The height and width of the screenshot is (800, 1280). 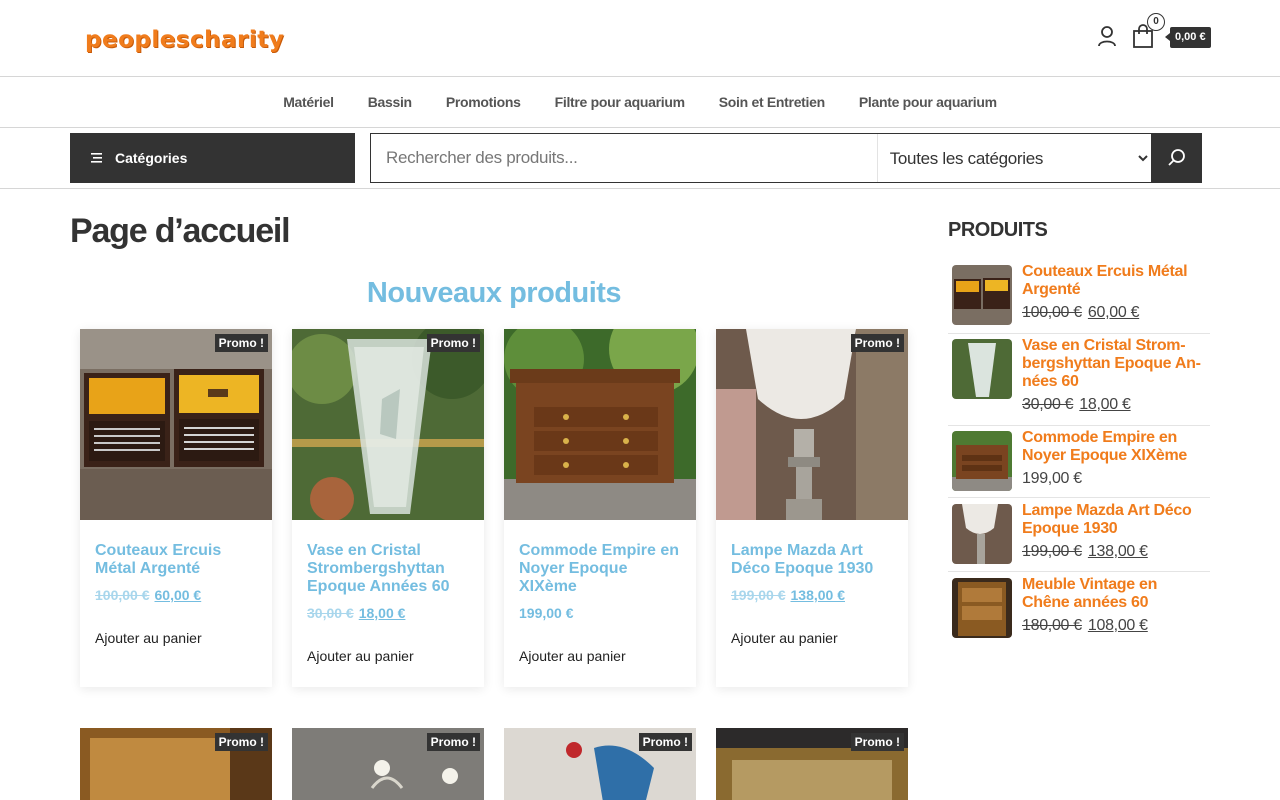 I want to click on cart-total: 0,00 €, so click(x=1188, y=37).